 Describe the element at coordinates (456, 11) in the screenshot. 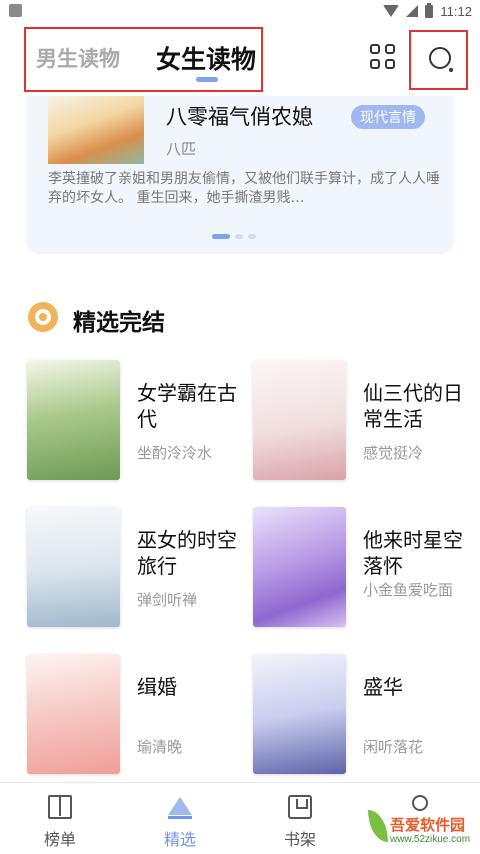

I see `status-time: 11:12` at that location.